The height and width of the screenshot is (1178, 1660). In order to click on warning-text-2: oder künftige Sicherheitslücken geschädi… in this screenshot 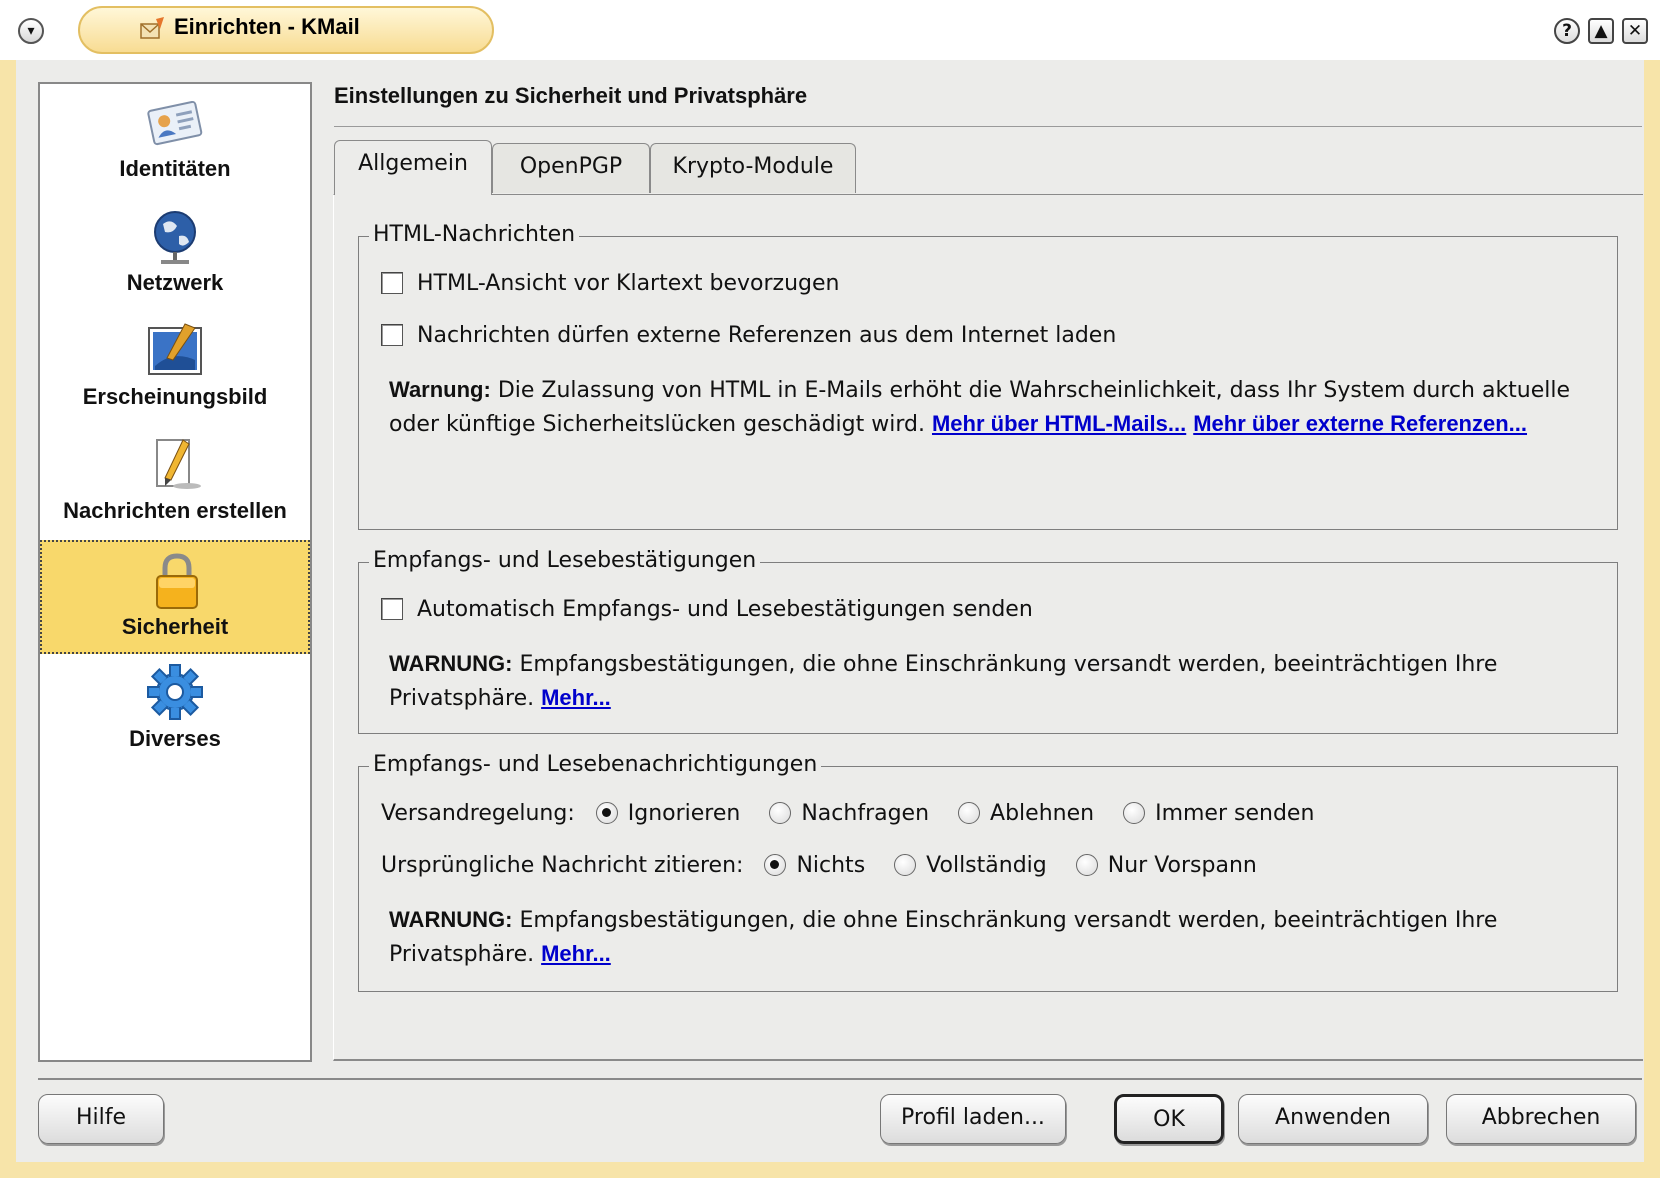, I will do `click(657, 424)`.